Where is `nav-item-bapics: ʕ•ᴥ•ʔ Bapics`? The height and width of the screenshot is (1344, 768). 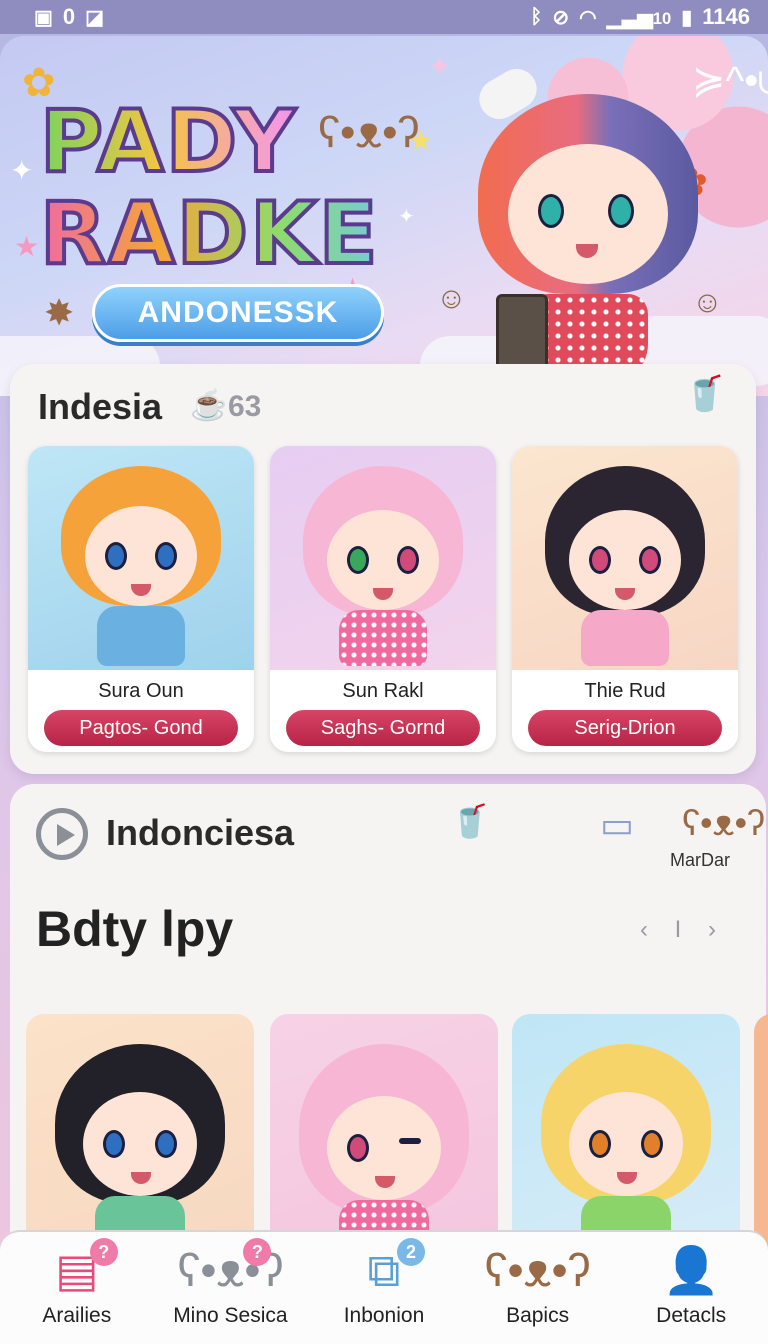
nav-item-bapics: ʕ•ᴥ•ʔ Bapics is located at coordinates (538, 1284).